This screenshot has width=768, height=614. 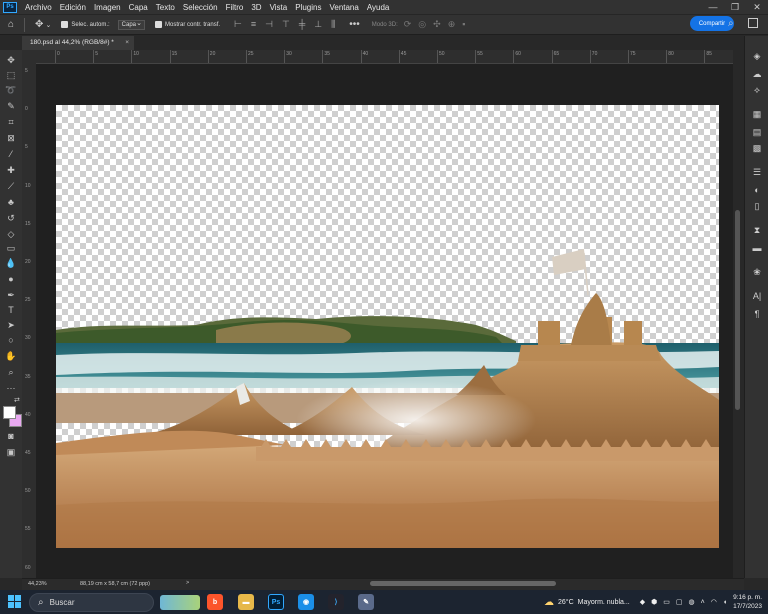 What do you see at coordinates (279, 7) in the screenshot?
I see `menu-vista: Vista` at bounding box center [279, 7].